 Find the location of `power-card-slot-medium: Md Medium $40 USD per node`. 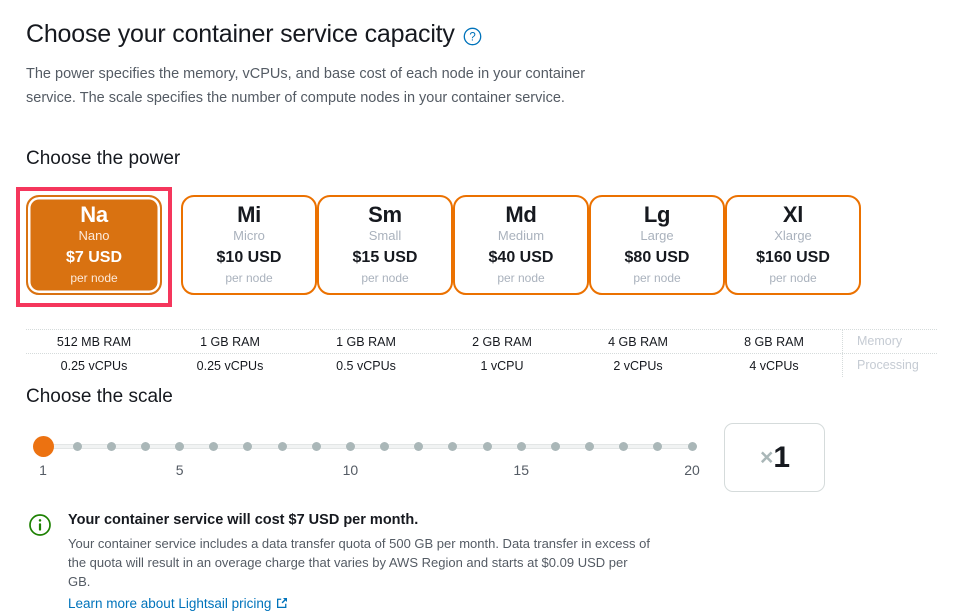

power-card-slot-medium: Md Medium $40 USD per node is located at coordinates (521, 245).